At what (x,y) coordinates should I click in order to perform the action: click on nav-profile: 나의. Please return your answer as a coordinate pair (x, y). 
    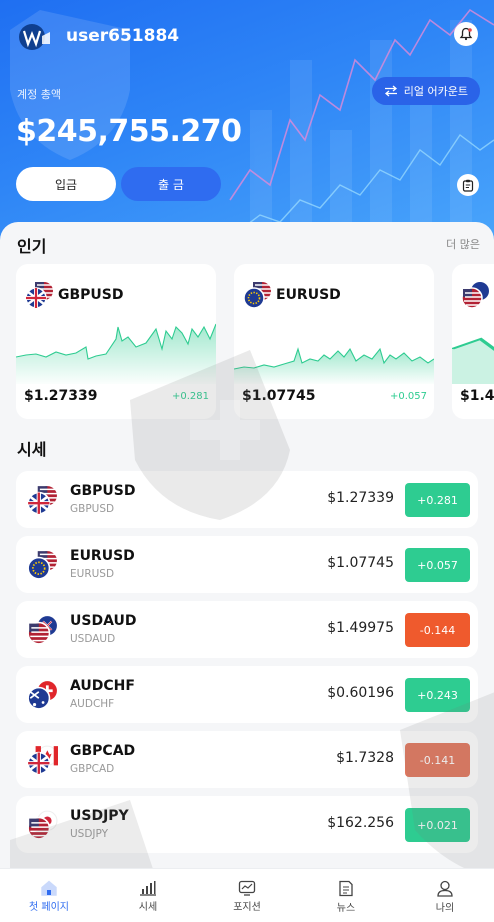
    Looking at the image, I should click on (445, 895).